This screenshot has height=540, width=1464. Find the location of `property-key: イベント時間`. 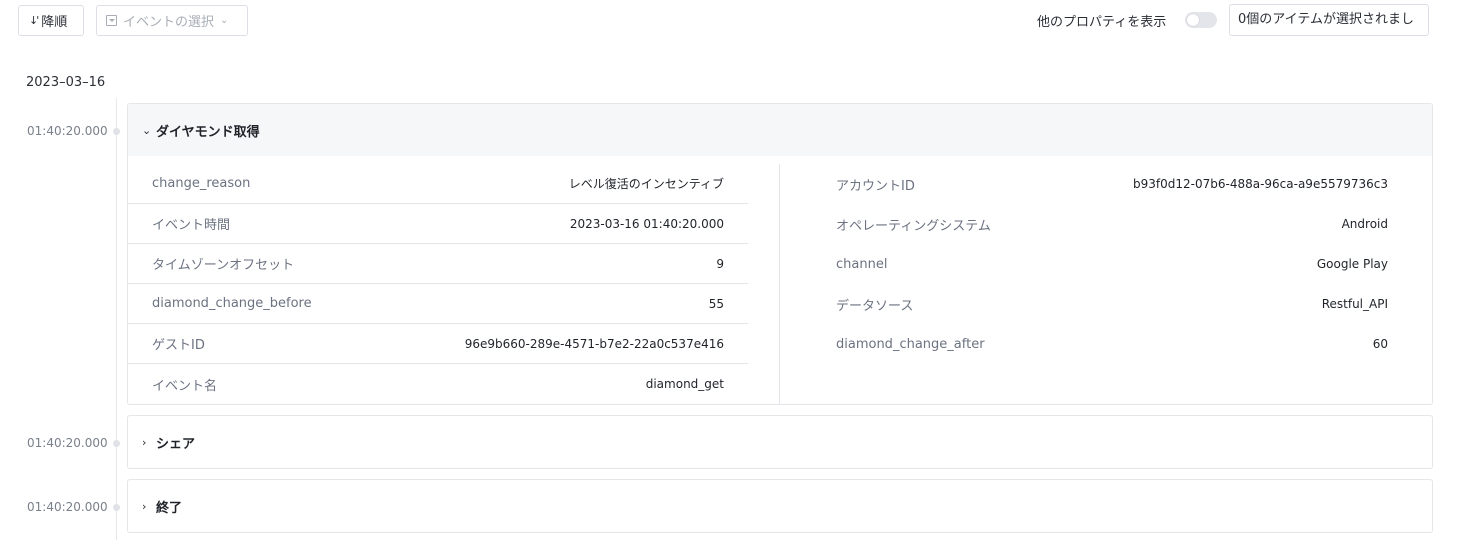

property-key: イベント時間 is located at coordinates (191, 225).